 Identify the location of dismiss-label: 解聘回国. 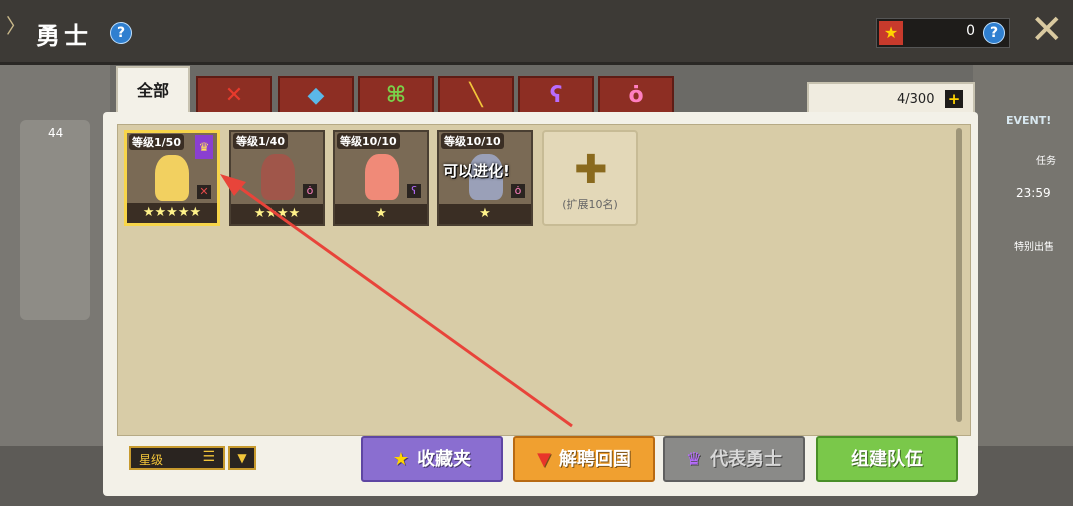
(594, 459).